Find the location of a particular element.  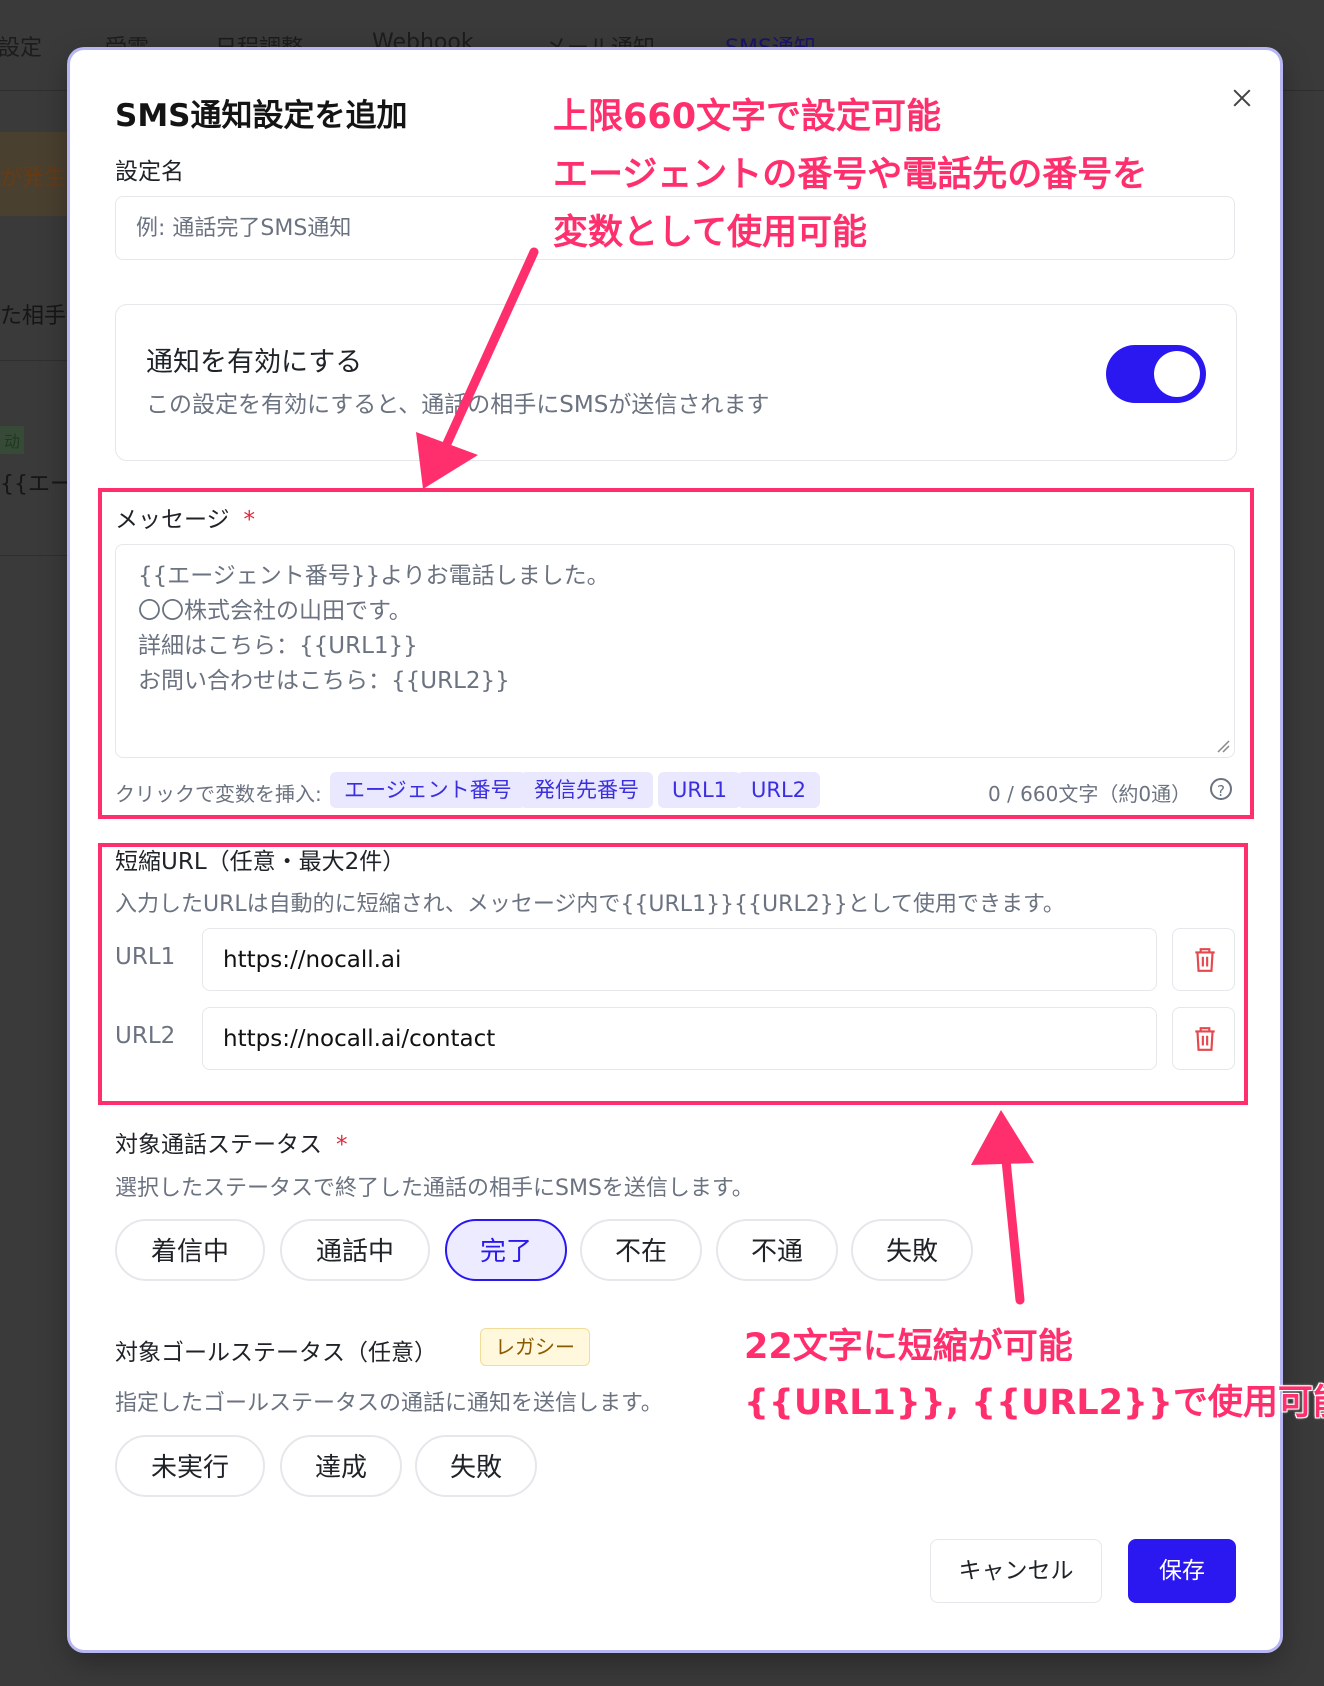

enable-notification-title: 通知を有効にする is located at coordinates (254, 362).